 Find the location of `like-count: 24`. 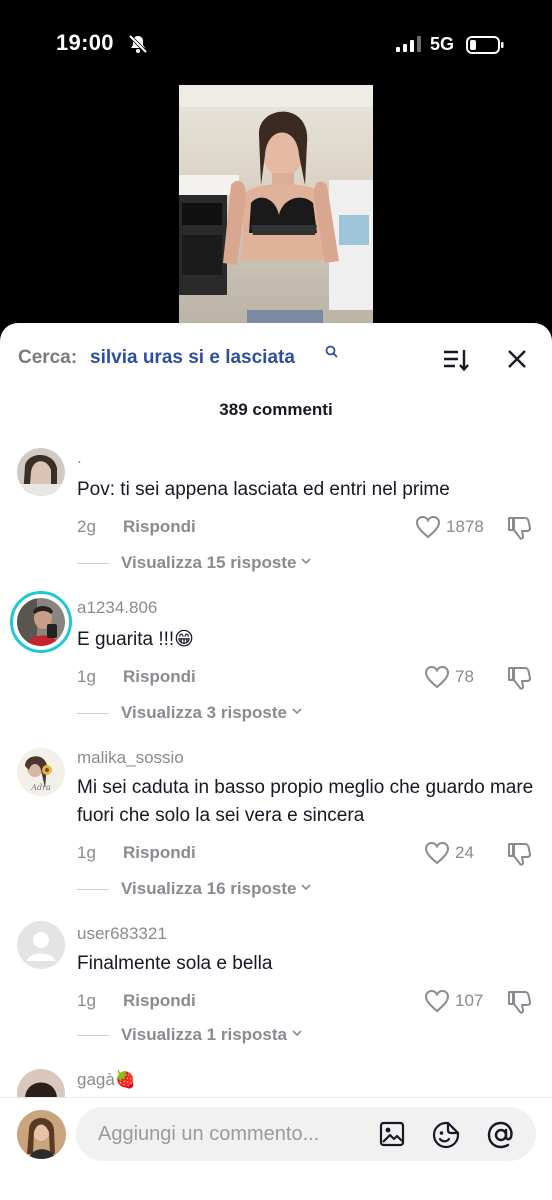

like-count: 24 is located at coordinates (464, 852).